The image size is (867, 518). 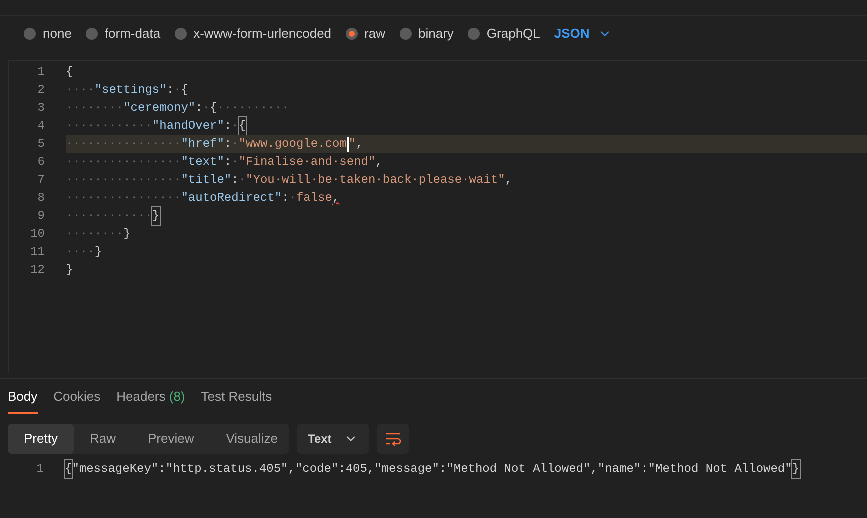 What do you see at coordinates (375, 34) in the screenshot?
I see `radio-label: raw` at bounding box center [375, 34].